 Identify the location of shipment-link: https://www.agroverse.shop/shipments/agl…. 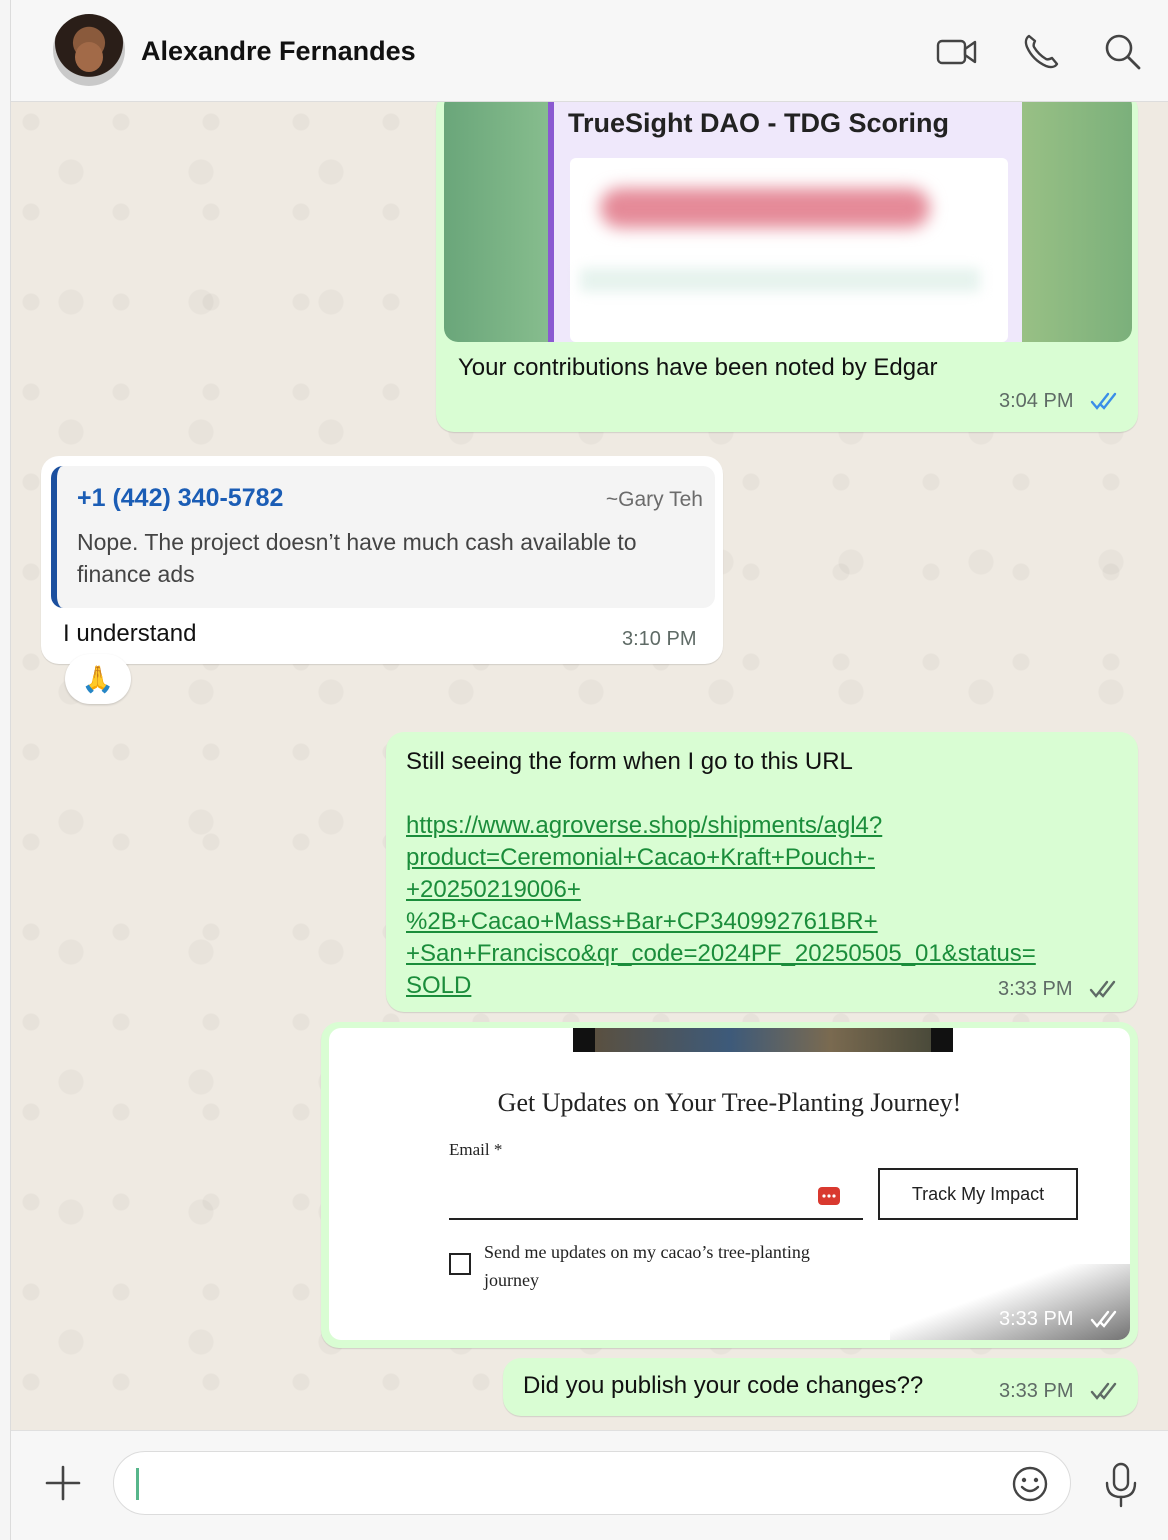
(766, 906).